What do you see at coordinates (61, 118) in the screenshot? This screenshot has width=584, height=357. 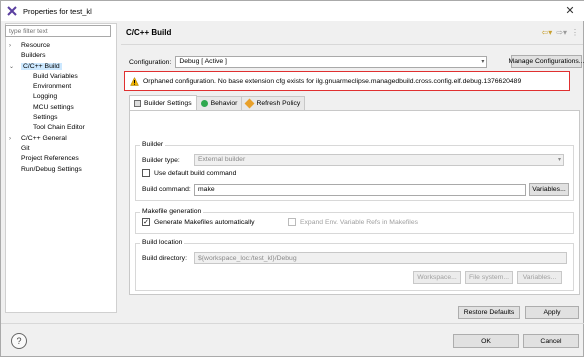 I see `tree-item-settings: Settings` at bounding box center [61, 118].